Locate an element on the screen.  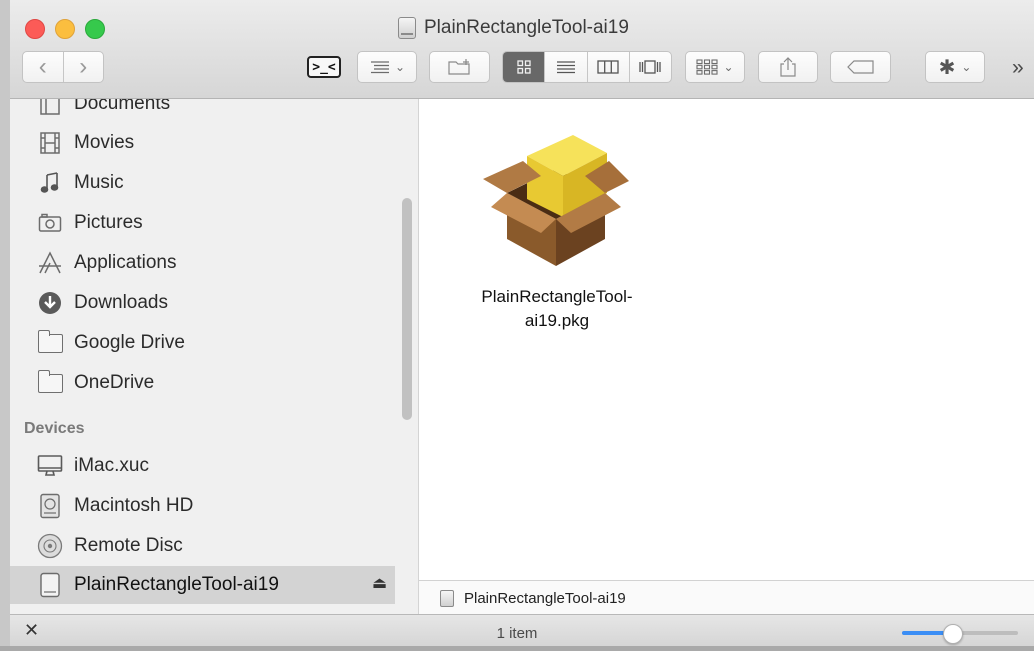
sidebar-item-label: Remote Disc is located at coordinates (128, 545).